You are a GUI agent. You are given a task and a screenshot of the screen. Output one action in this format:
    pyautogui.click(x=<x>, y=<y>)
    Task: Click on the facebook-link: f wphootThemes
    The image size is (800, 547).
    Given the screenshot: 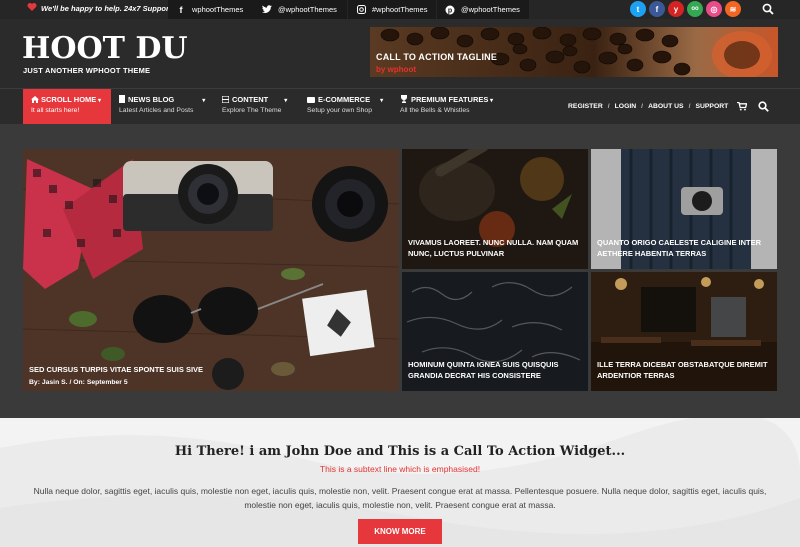 What is the action you would take?
    pyautogui.click(x=211, y=9)
    